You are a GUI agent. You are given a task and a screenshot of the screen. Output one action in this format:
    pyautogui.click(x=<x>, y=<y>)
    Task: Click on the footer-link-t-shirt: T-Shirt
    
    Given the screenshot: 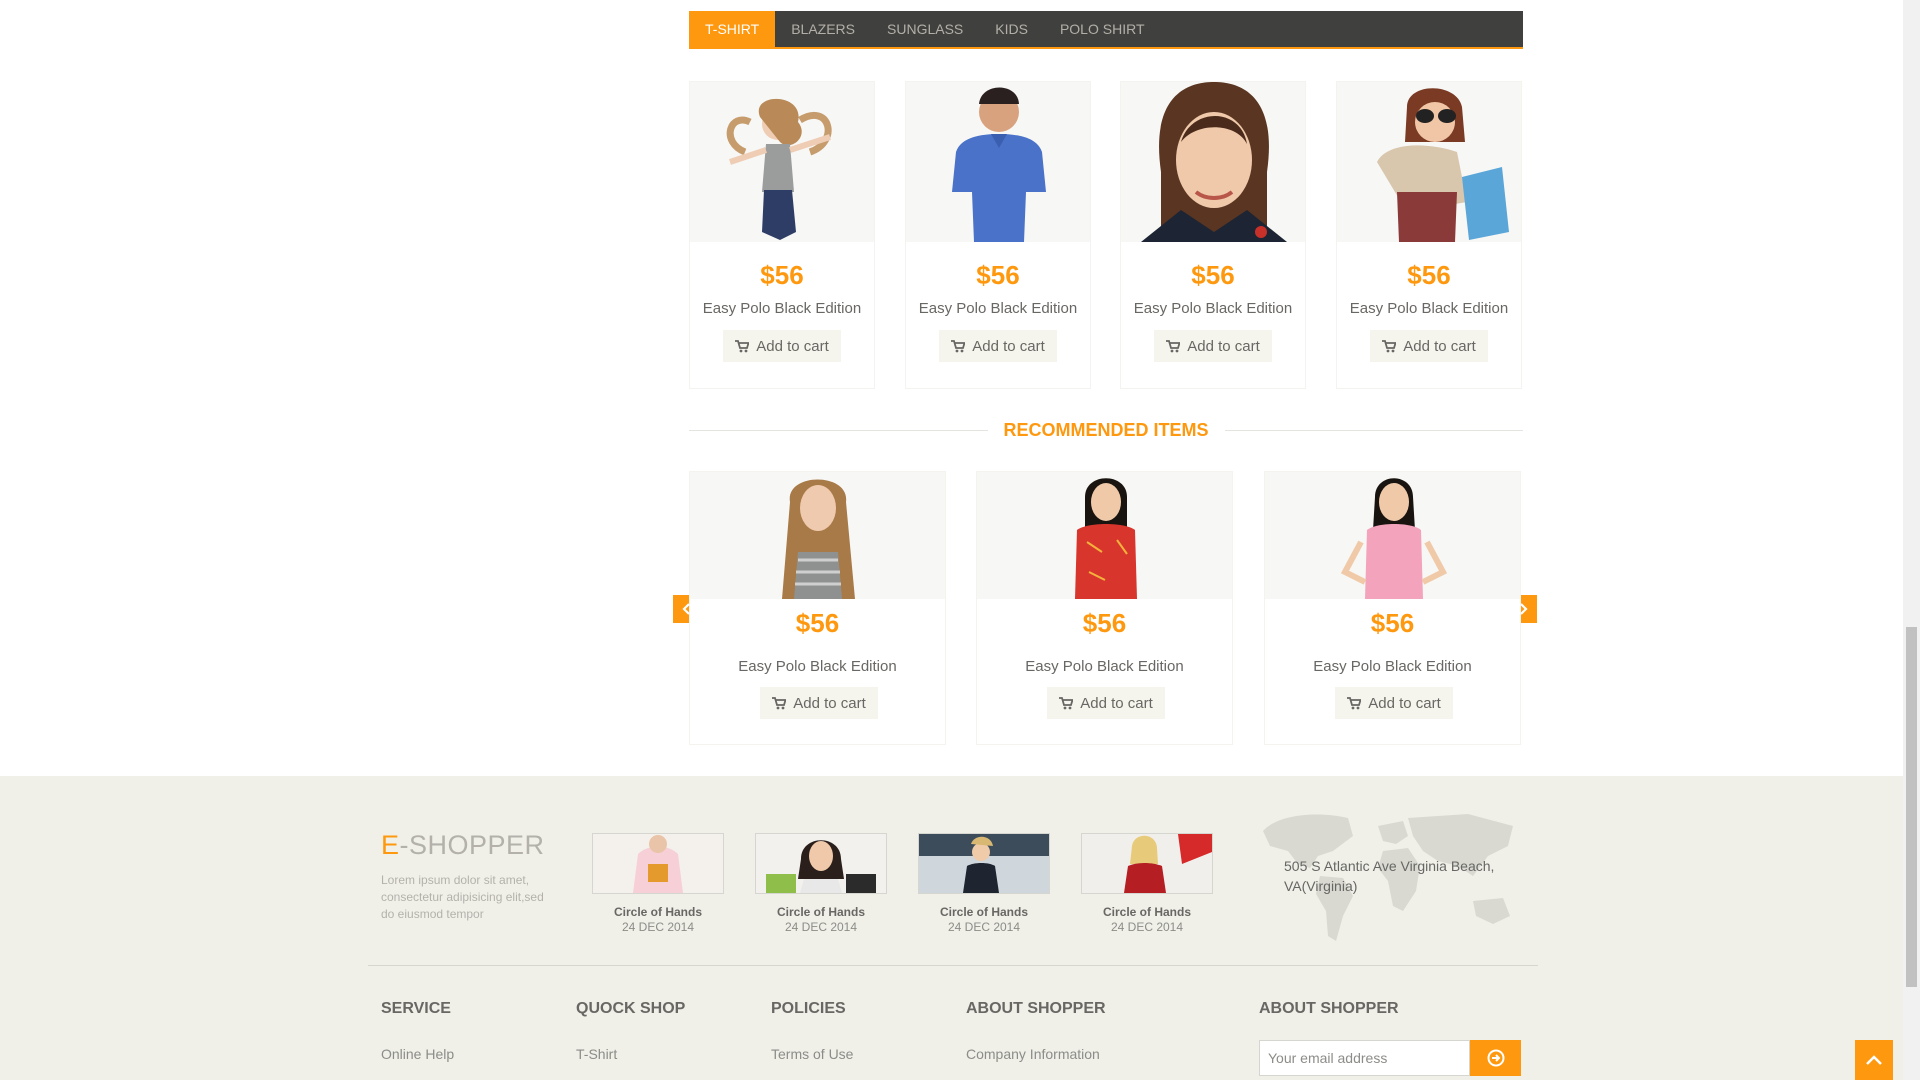 What is the action you would take?
    pyautogui.click(x=596, y=1054)
    